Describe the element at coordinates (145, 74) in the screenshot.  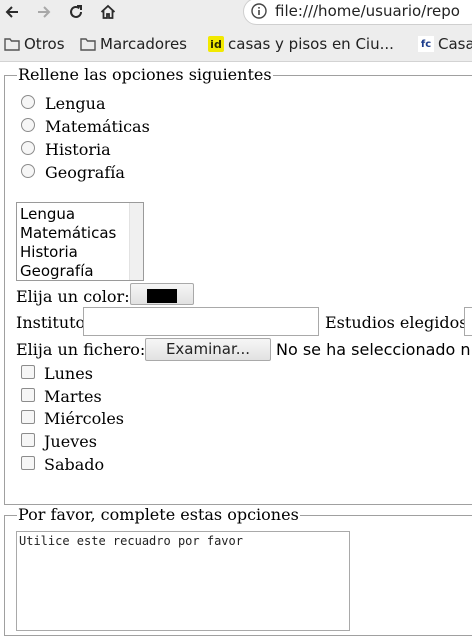
I see `fieldset-legend: Rellene las opciones siguientes` at that location.